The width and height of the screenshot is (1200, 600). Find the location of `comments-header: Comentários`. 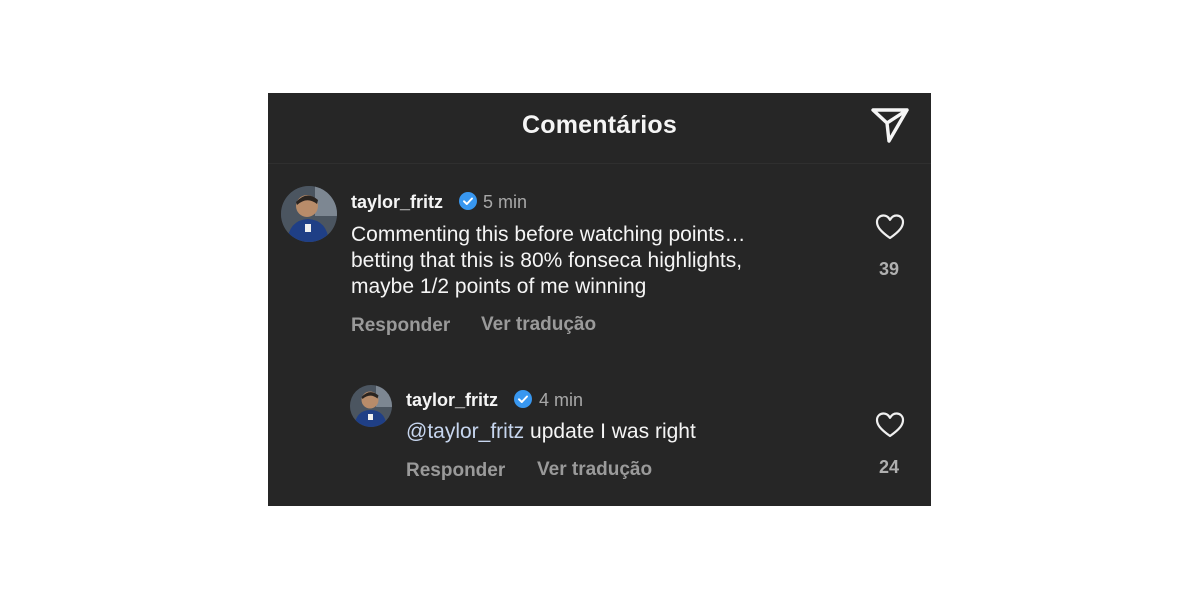

comments-header: Comentários is located at coordinates (599, 128).